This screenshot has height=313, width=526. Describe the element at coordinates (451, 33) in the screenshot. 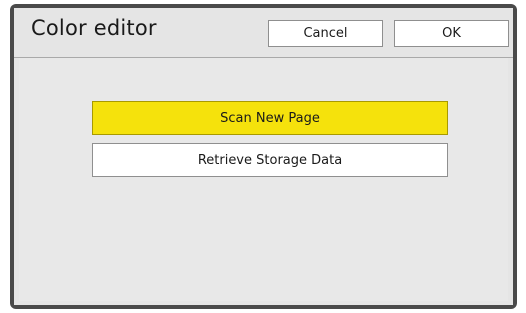

I see `ok-button: OK` at that location.